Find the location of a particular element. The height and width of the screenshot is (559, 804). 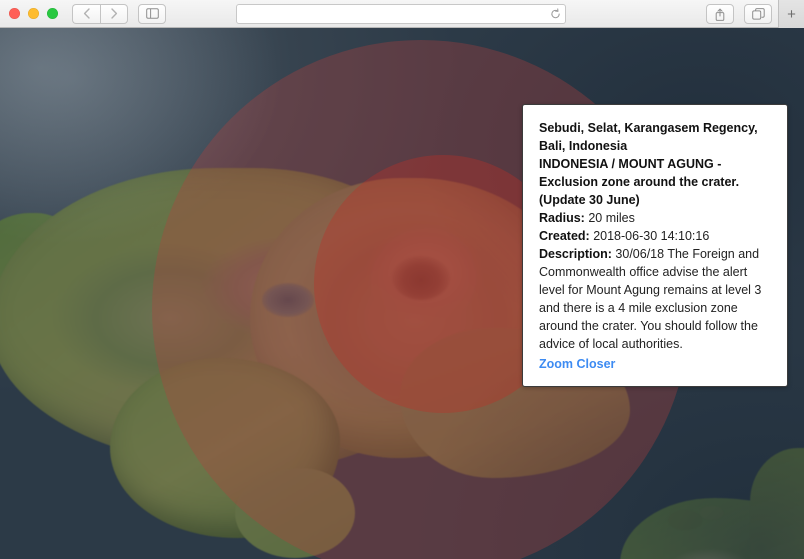

share-icon is located at coordinates (720, 14).